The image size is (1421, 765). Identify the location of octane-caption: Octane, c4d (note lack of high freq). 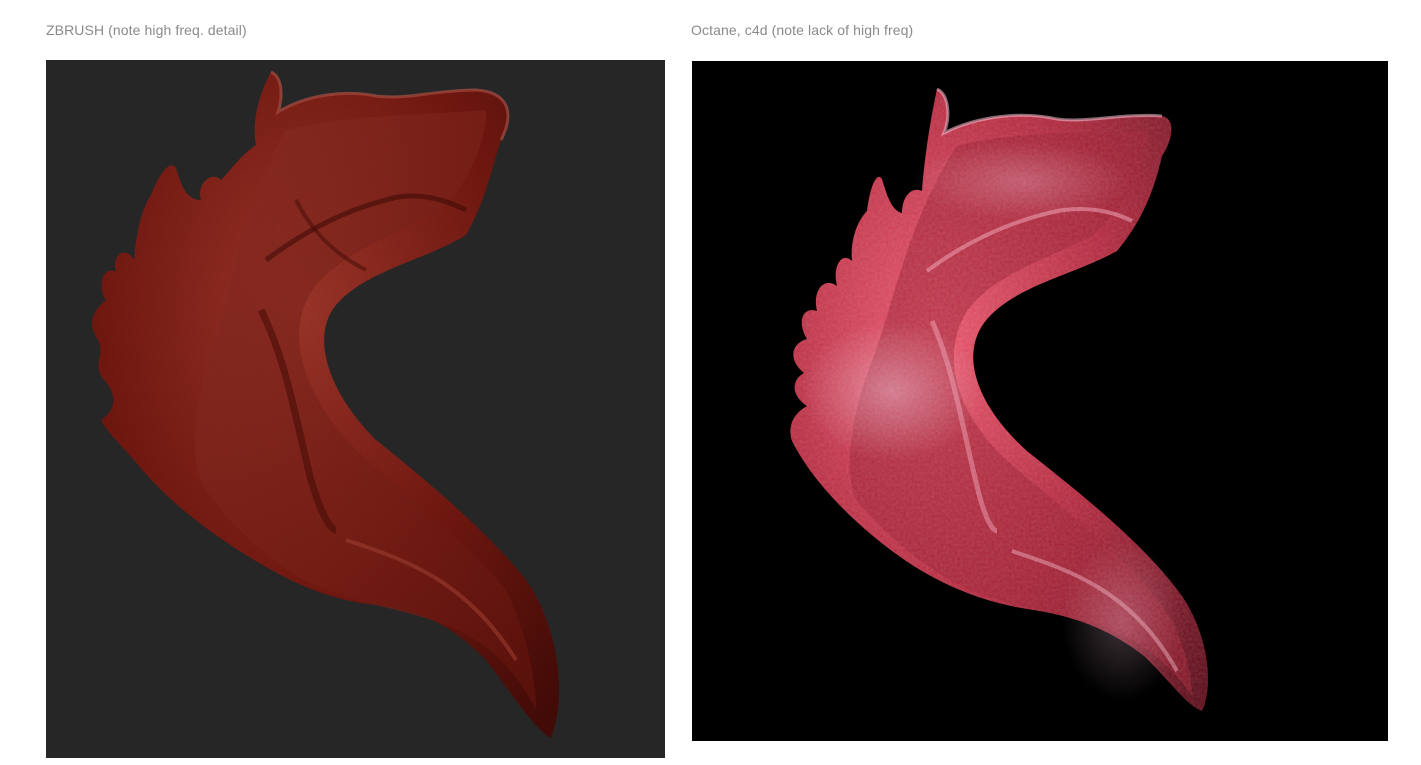
(802, 30).